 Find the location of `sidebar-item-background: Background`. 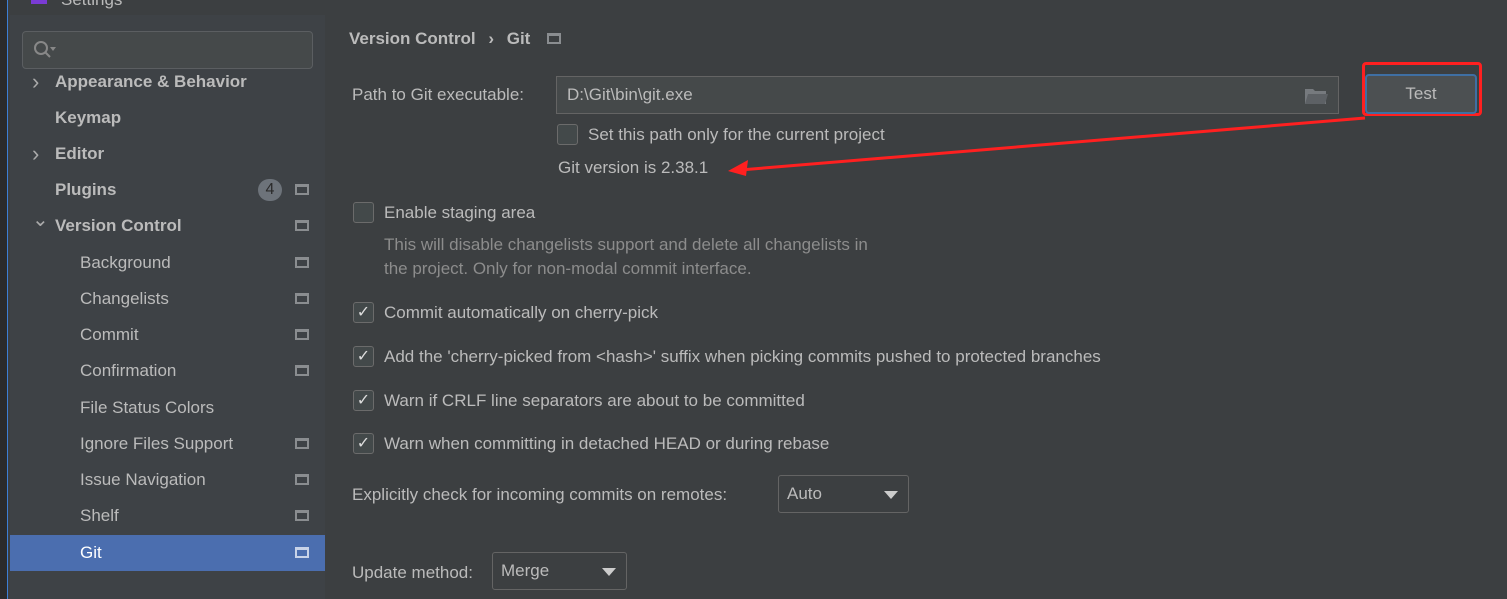

sidebar-item-background: Background is located at coordinates (167, 263).